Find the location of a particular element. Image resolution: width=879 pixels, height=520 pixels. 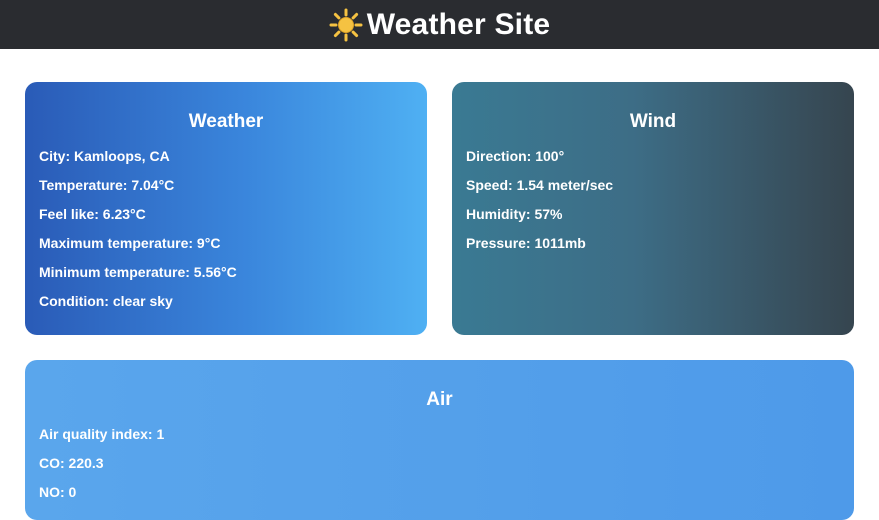

weather-card-title: Weather is located at coordinates (226, 121).